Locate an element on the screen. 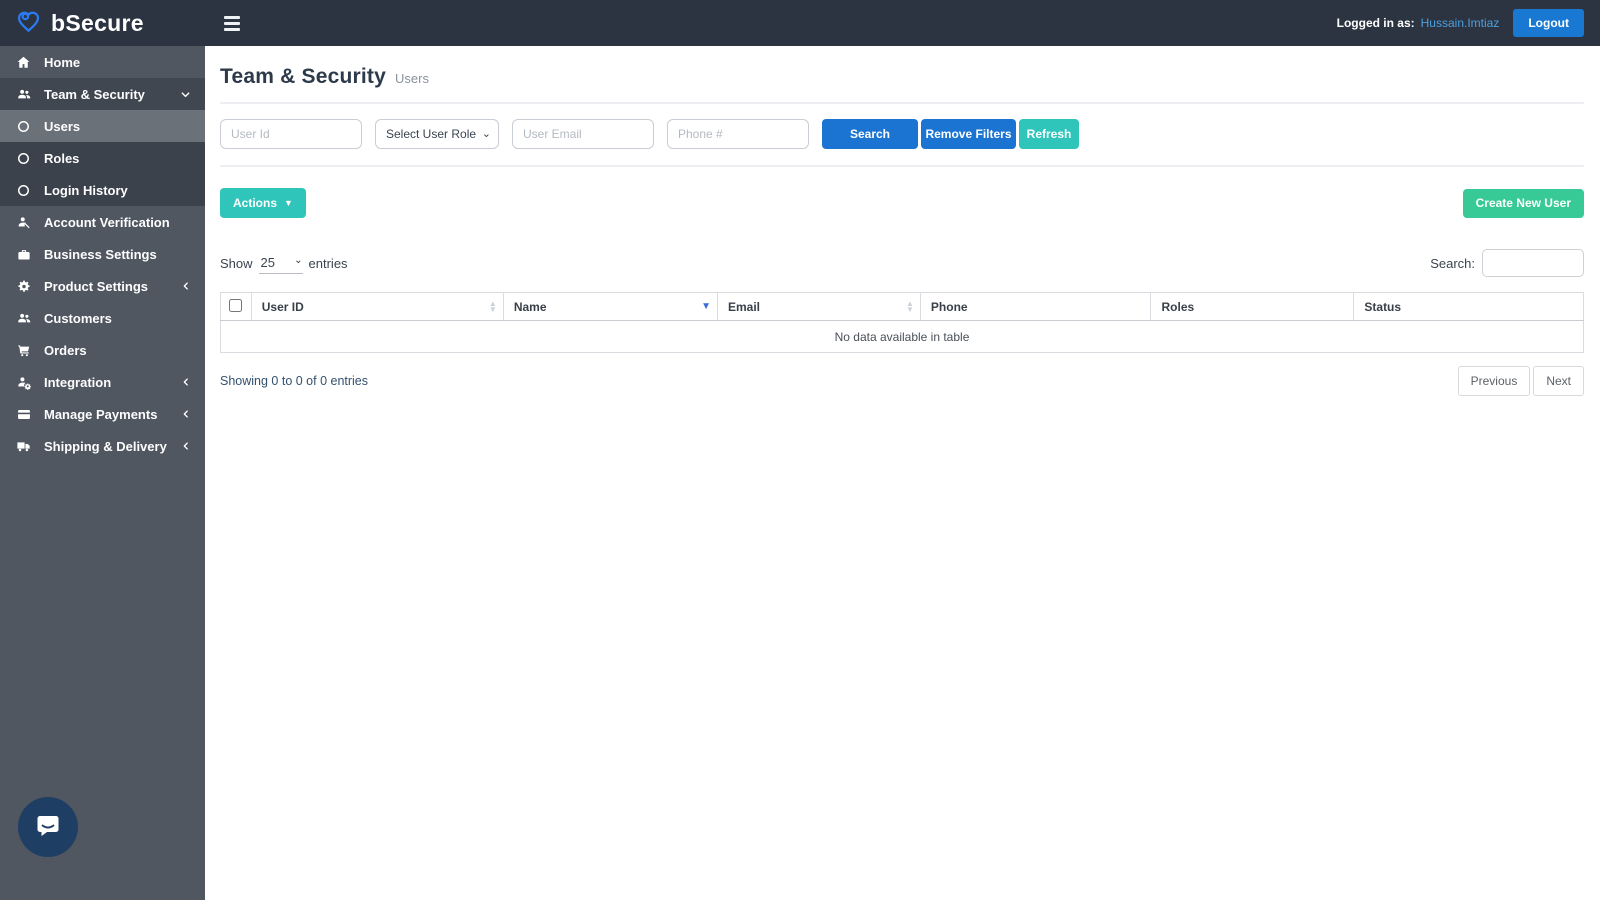 This screenshot has height=900, width=1600. sidebar-item-label: Integration is located at coordinates (78, 382).